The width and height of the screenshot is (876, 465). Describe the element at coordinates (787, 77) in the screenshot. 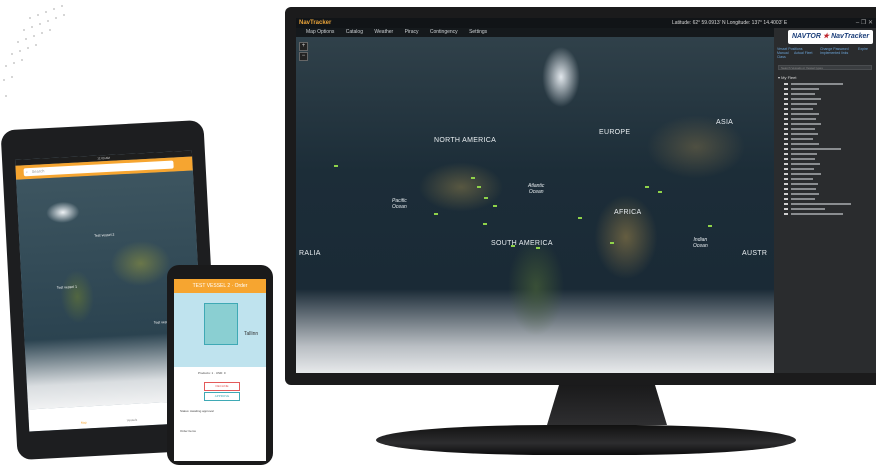

I see `fleet-header: ▾ My Fleet` at that location.